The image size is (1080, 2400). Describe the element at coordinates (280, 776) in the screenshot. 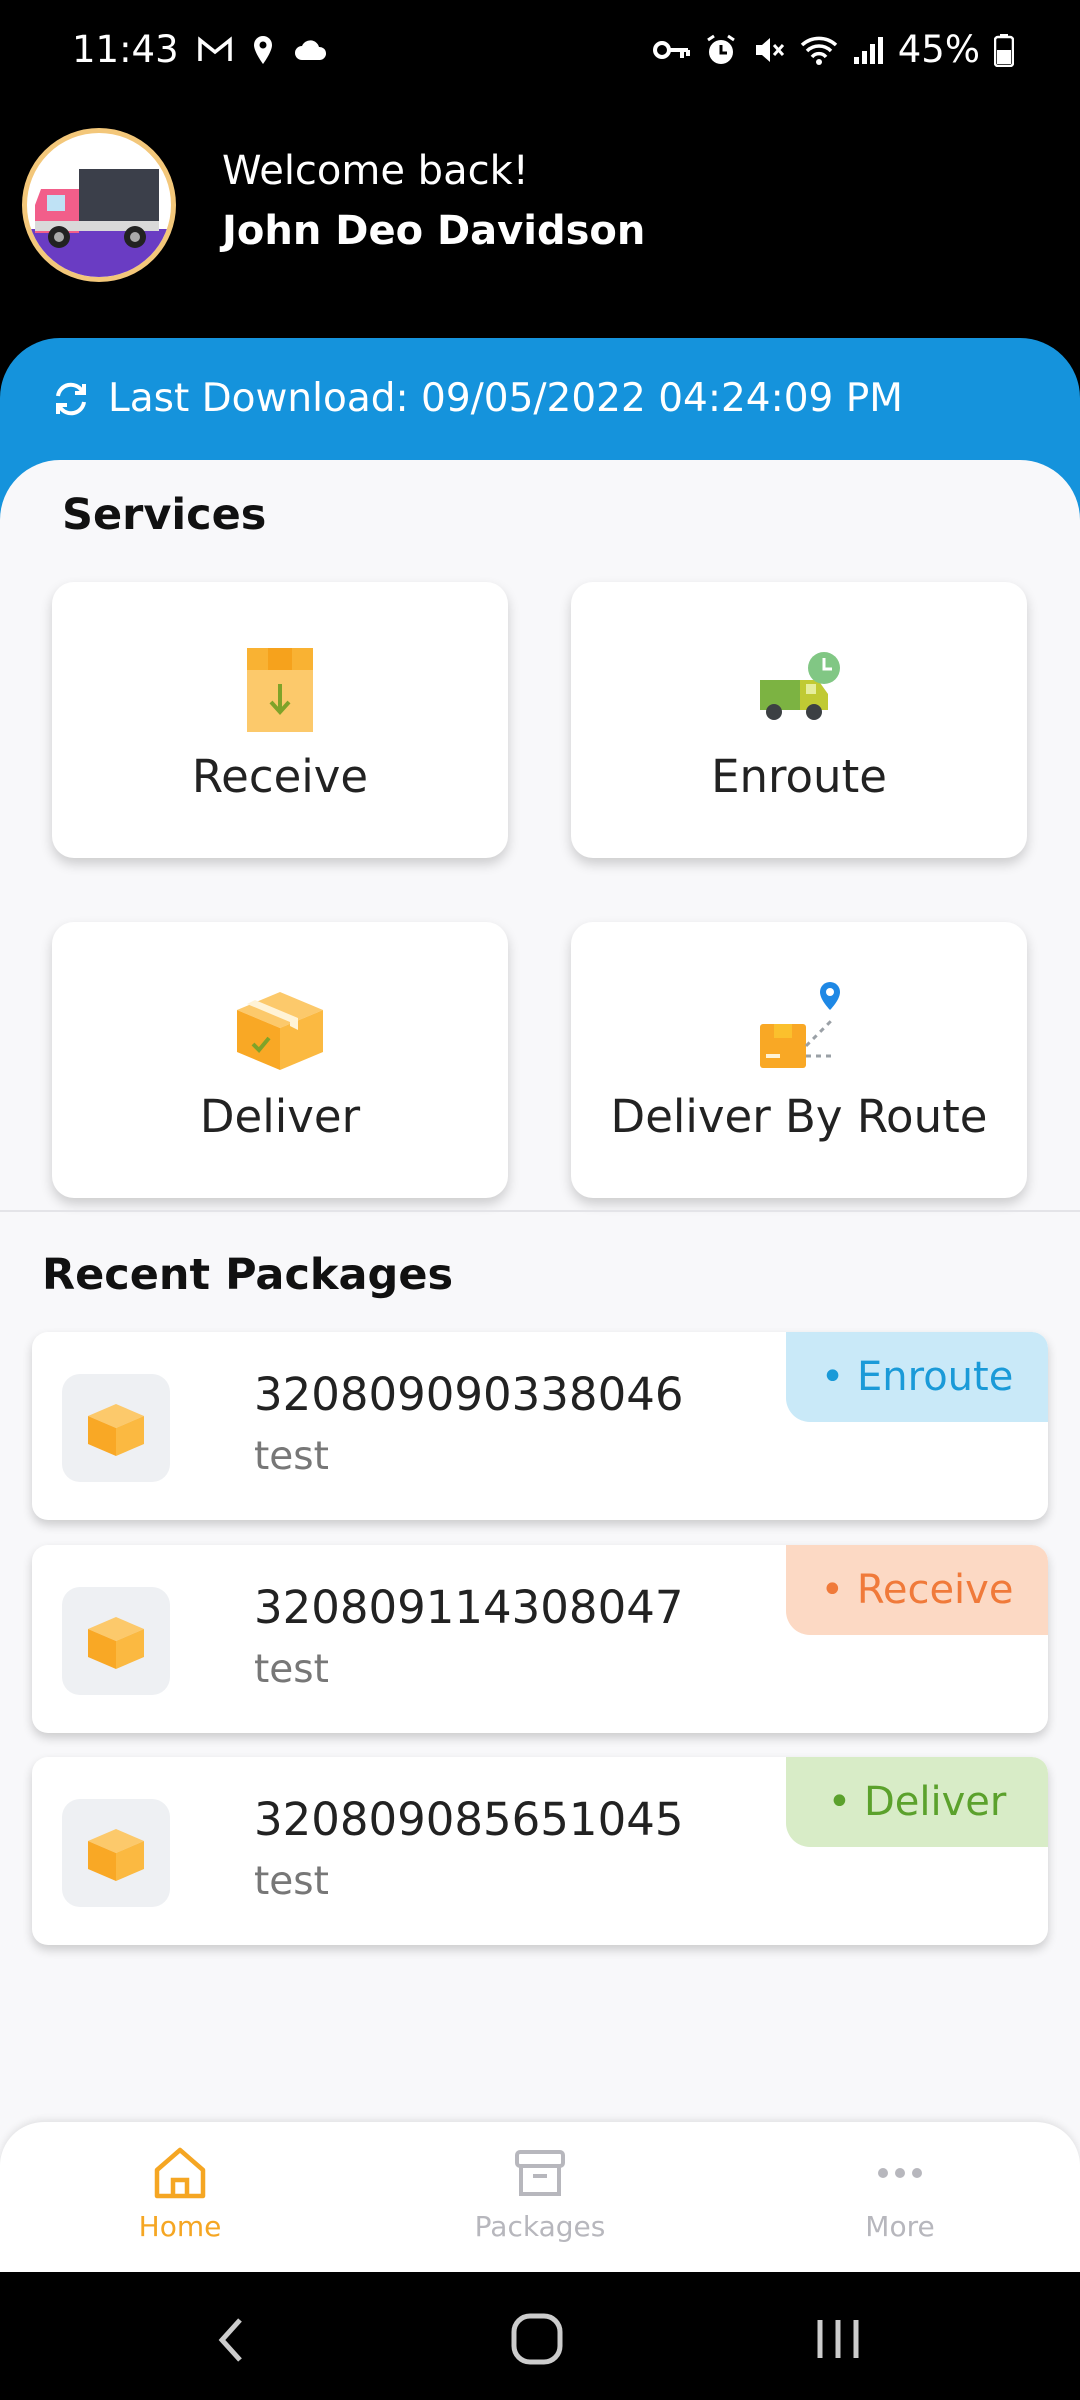

I see `service-label: Receive` at that location.